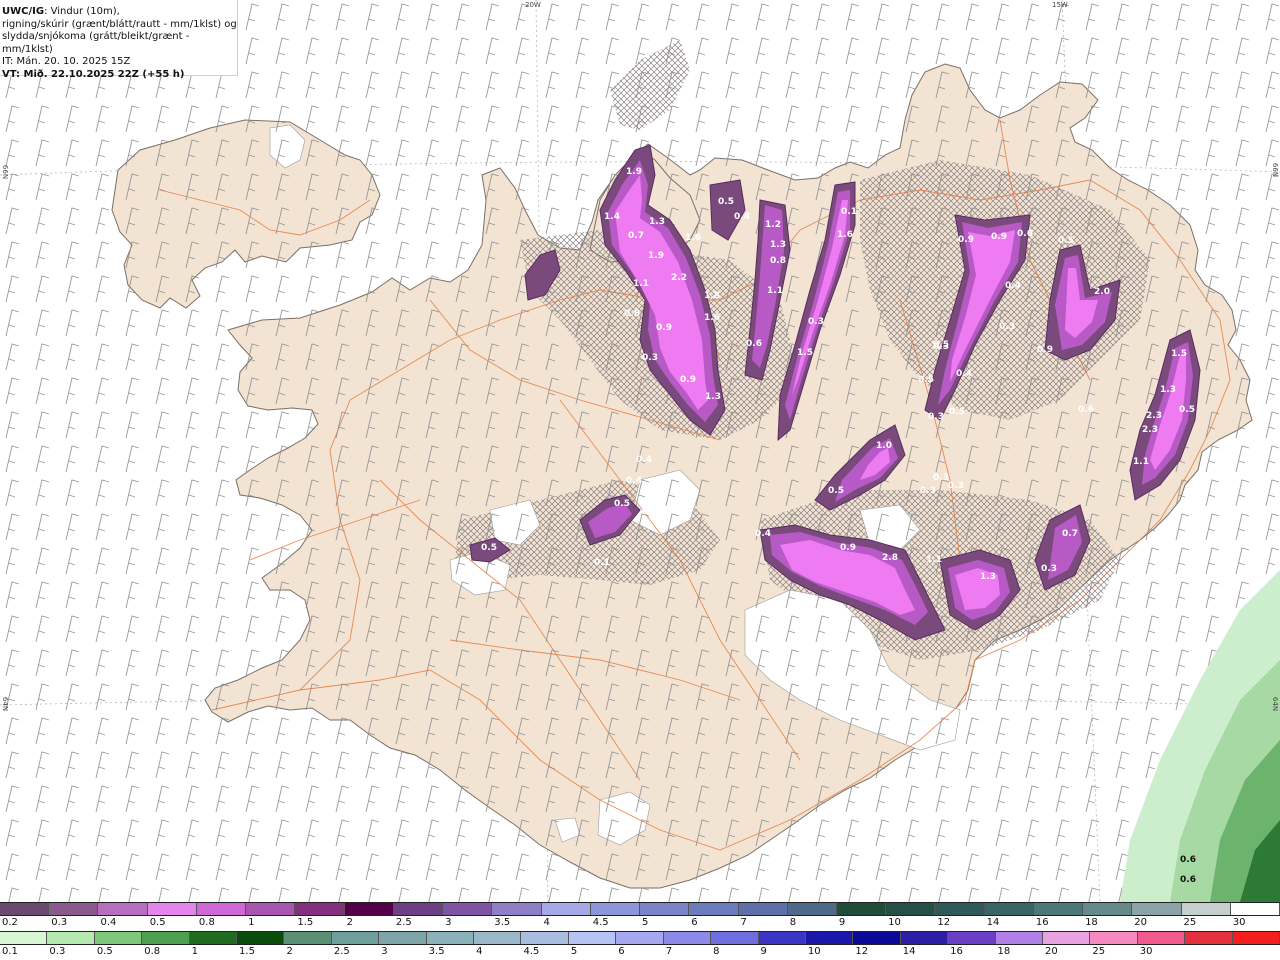 This screenshot has height=960, width=1280. Describe the element at coordinates (10, 922) in the screenshot. I see `legend-label: 0.2` at that location.